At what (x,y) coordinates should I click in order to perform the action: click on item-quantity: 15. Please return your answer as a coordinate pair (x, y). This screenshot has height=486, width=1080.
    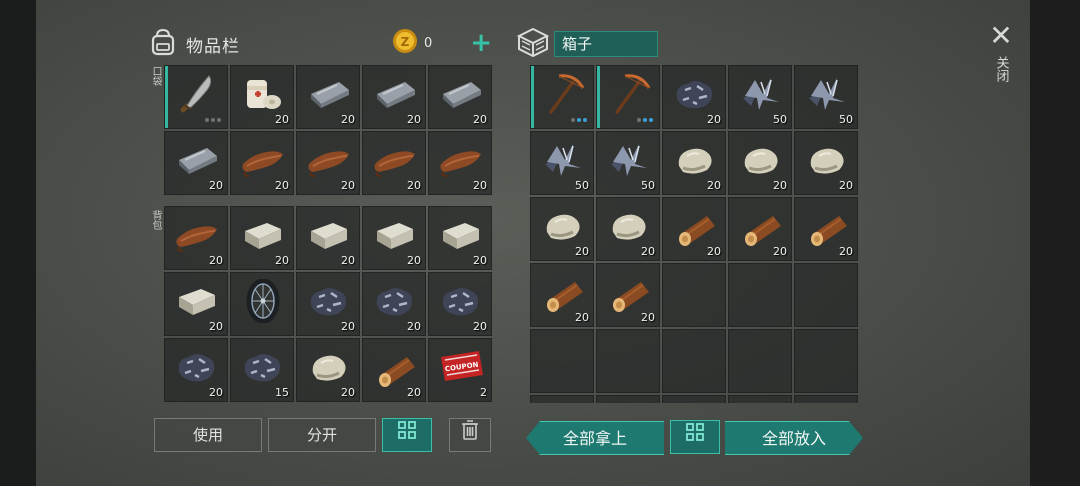
    Looking at the image, I should click on (282, 392).